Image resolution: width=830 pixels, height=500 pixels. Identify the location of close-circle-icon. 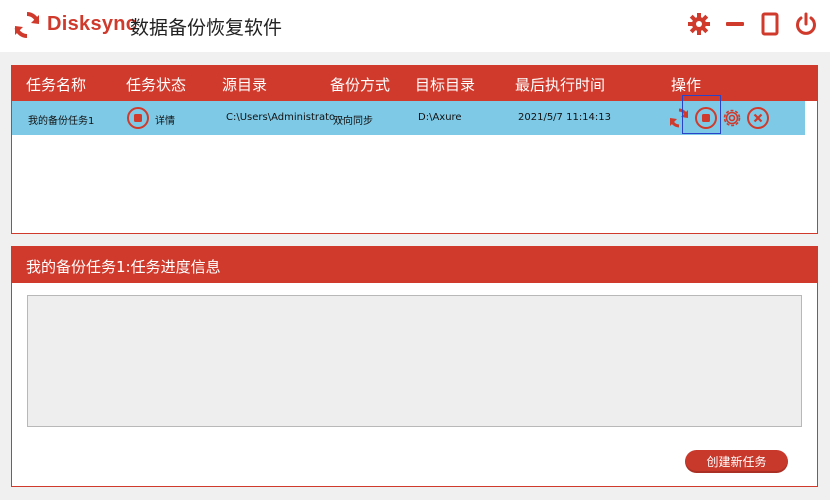
(758, 118).